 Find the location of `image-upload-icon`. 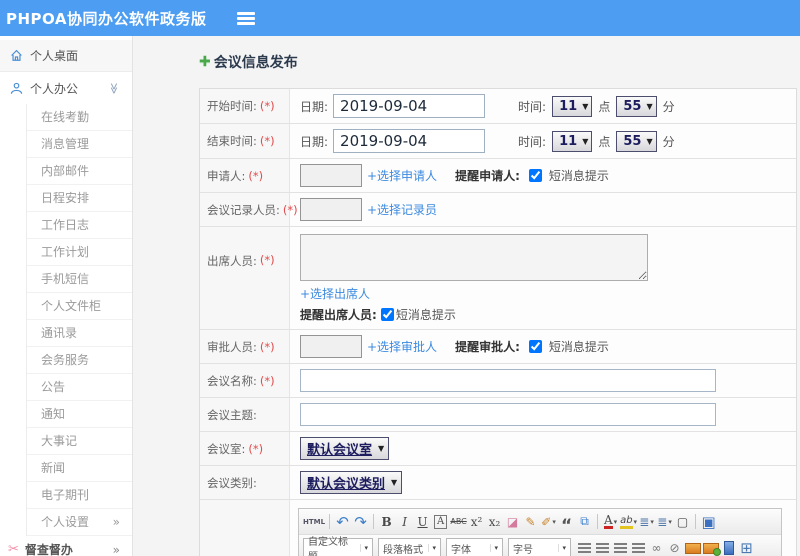

image-upload-icon is located at coordinates (711, 547).